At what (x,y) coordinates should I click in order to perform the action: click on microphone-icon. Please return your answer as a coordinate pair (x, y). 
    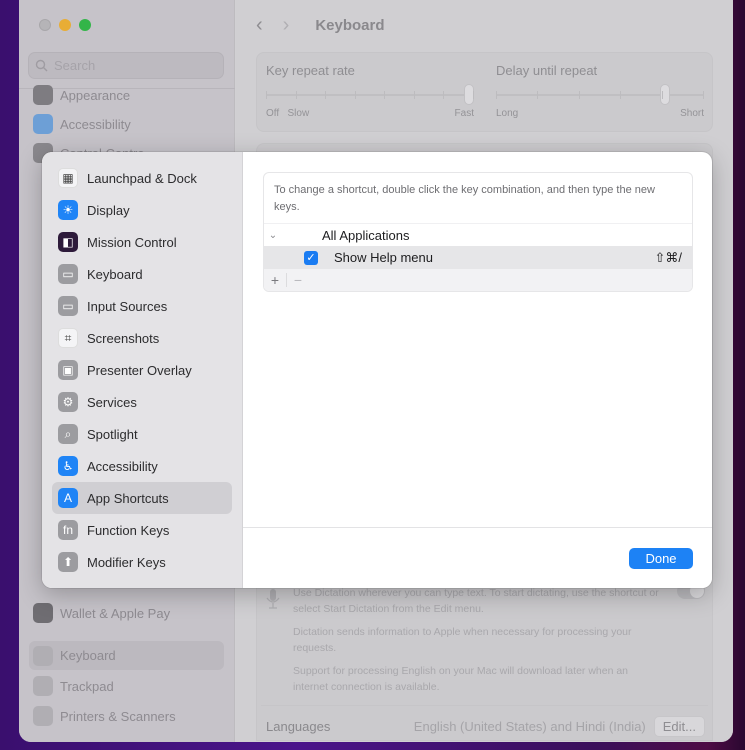
    Looking at the image, I should click on (273, 599).